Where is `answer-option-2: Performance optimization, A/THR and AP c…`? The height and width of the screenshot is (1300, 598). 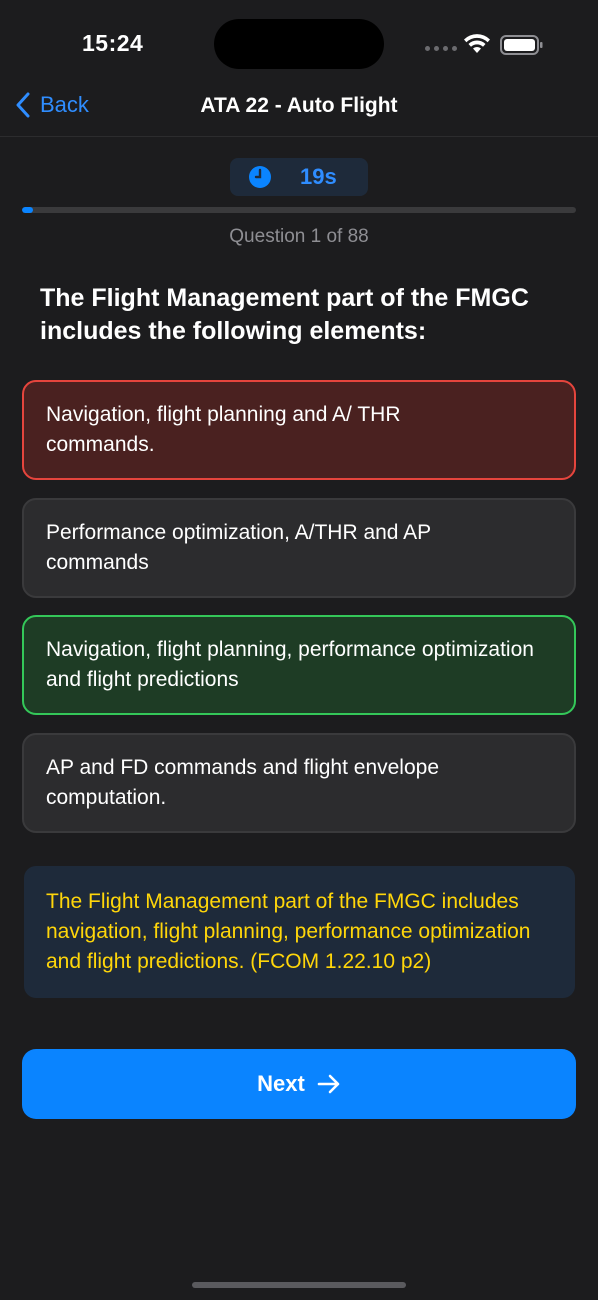 answer-option-2: Performance optimization, A/THR and AP c… is located at coordinates (299, 548).